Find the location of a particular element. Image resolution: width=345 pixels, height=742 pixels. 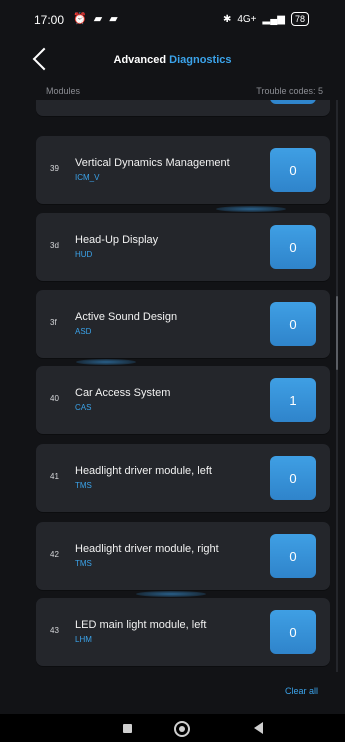

module-code: 41 is located at coordinates (54, 476).